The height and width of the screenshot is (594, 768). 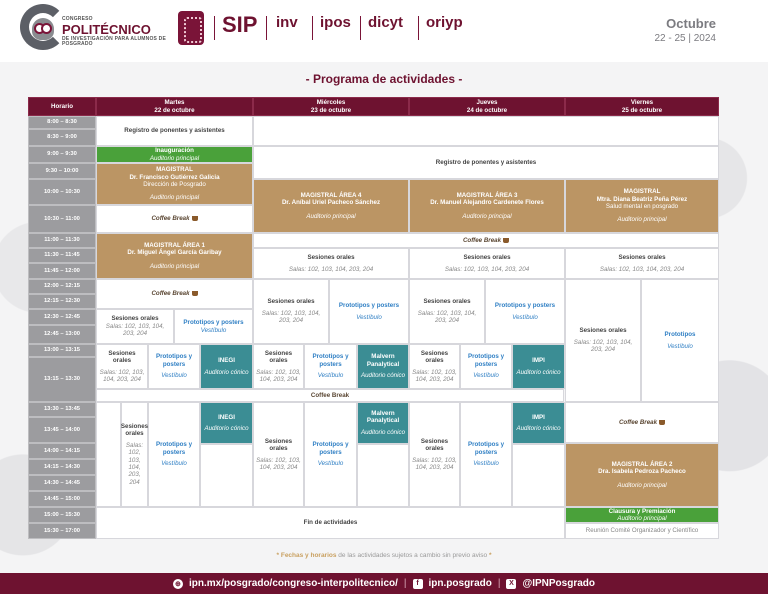 I want to click on speaker-name: Dr. Manuel Alejandro Cardenete Flores, so click(x=487, y=203).